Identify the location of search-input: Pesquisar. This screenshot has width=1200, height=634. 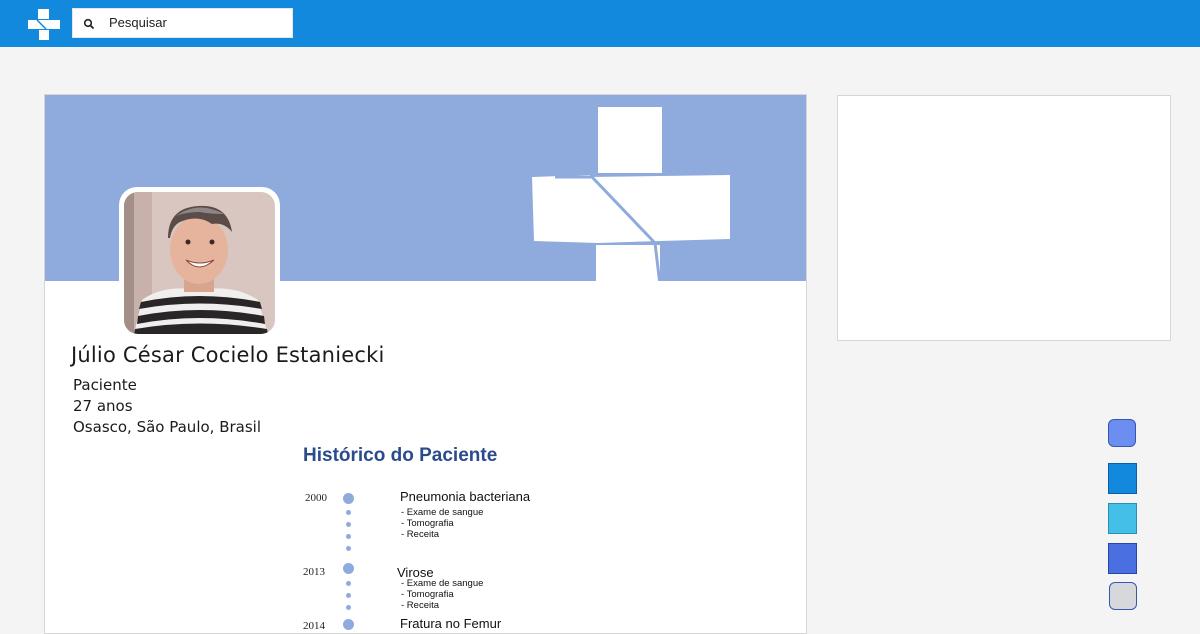
(138, 22).